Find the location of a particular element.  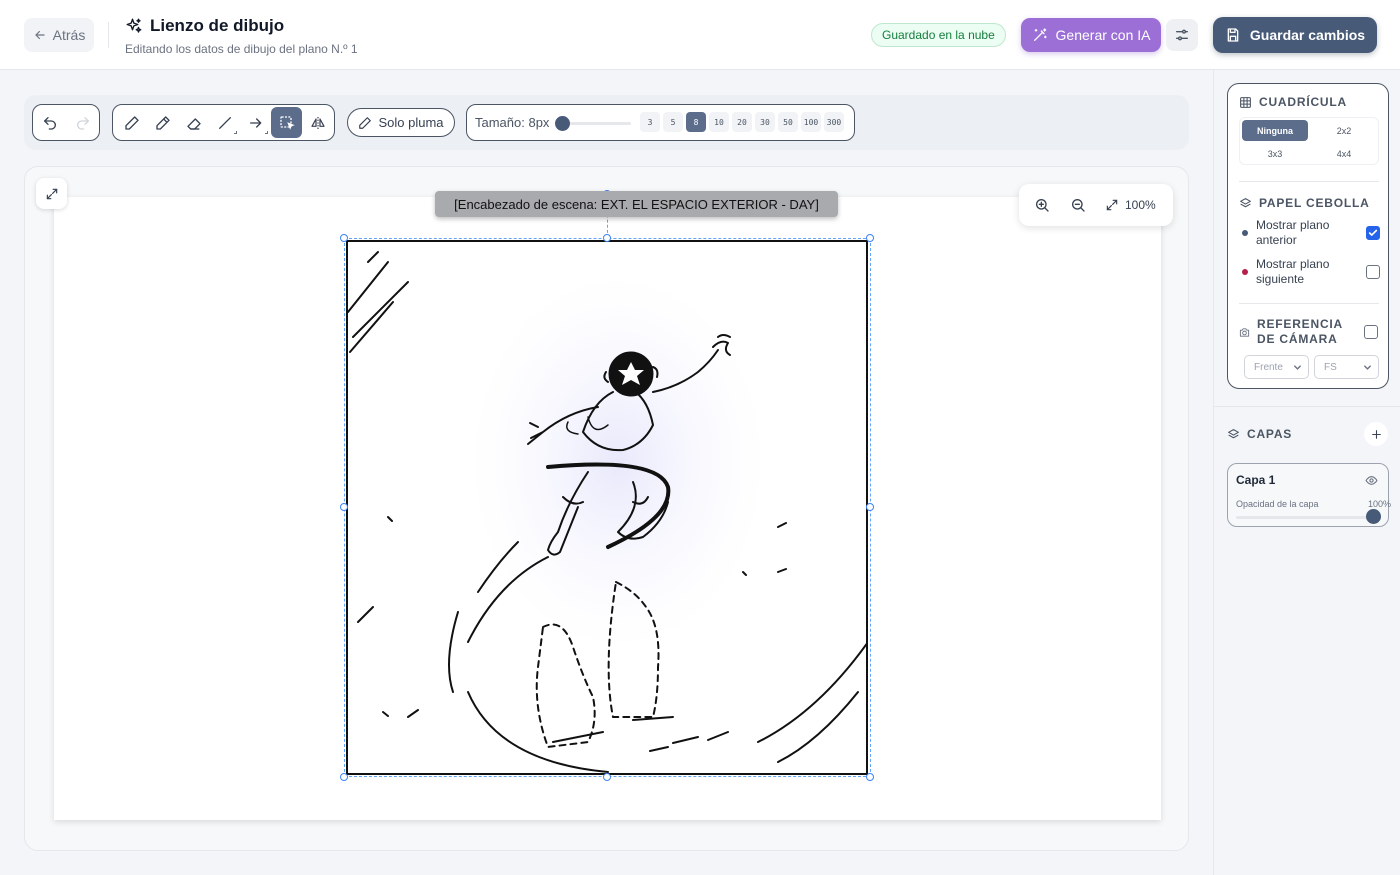

brush-size-option-50: 50 is located at coordinates (788, 122).